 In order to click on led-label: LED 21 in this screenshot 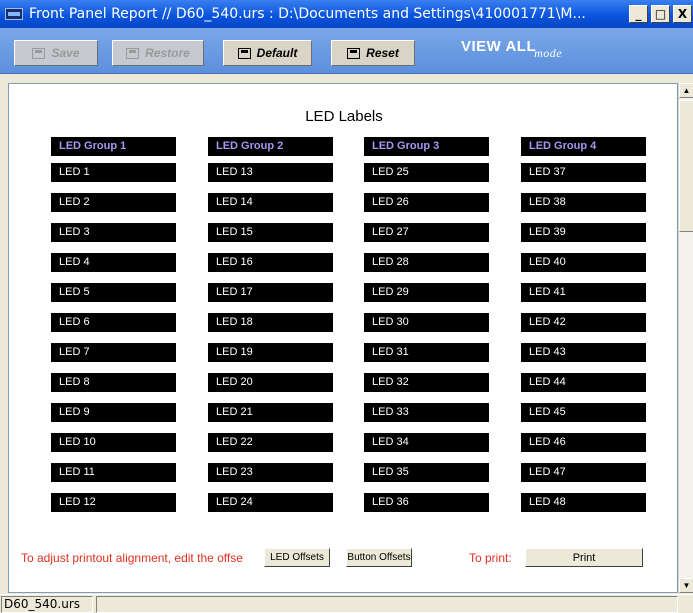, I will do `click(270, 412)`.